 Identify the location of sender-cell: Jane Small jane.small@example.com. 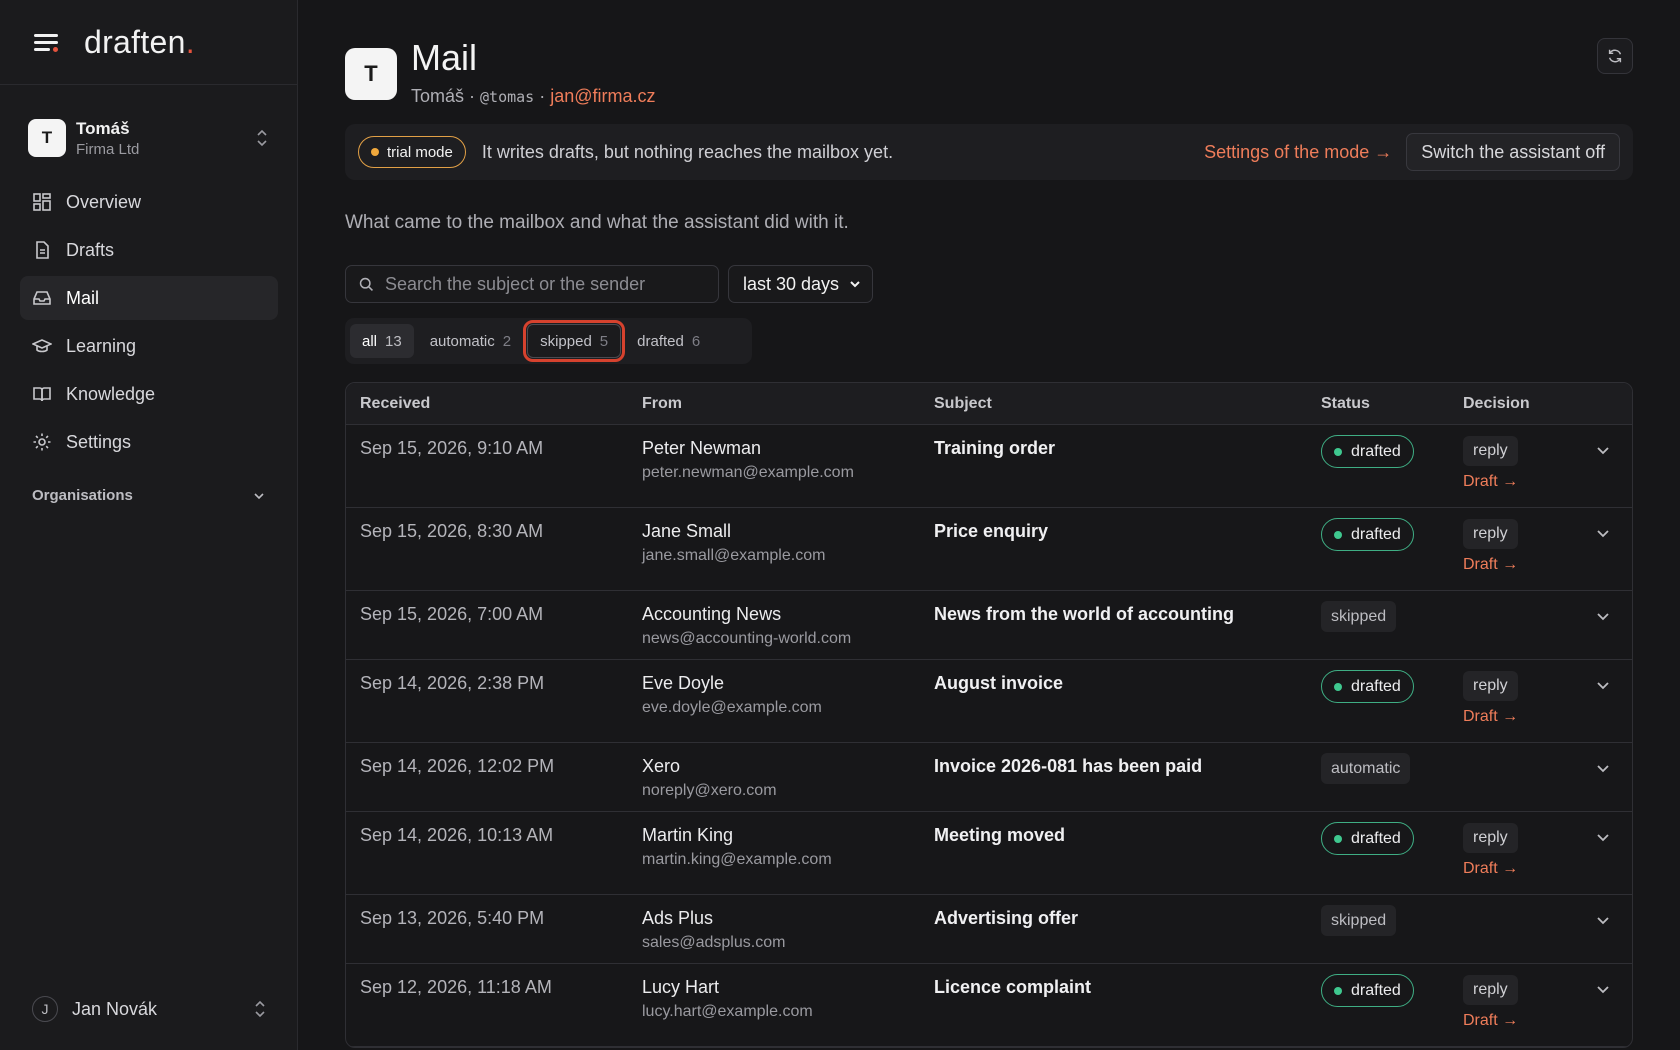
(733, 543).